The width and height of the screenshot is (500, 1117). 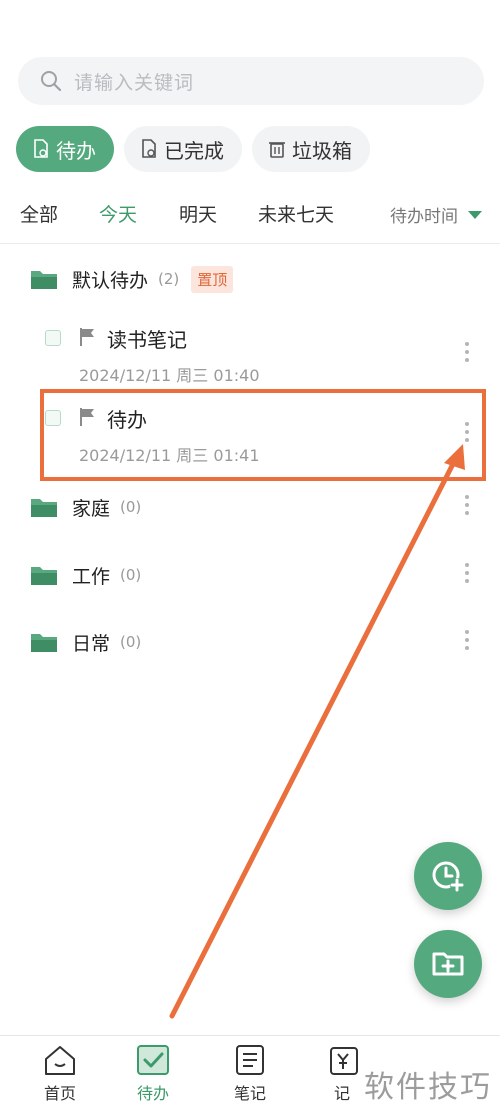 What do you see at coordinates (250, 1060) in the screenshot?
I see `note-icon` at bounding box center [250, 1060].